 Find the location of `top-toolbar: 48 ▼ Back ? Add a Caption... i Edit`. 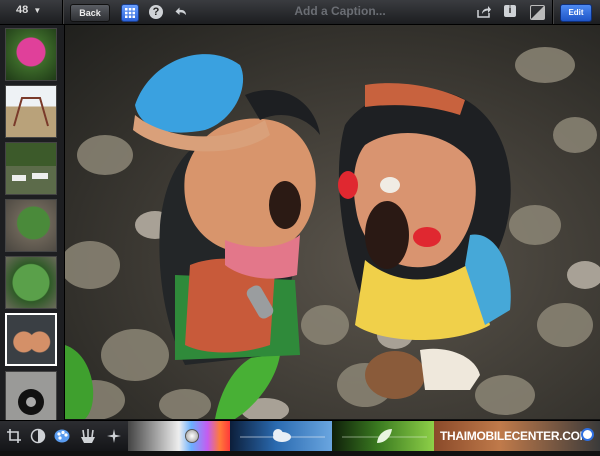

top-toolbar: 48 ▼ Back ? Add a Caption... i Edit is located at coordinates (300, 12).